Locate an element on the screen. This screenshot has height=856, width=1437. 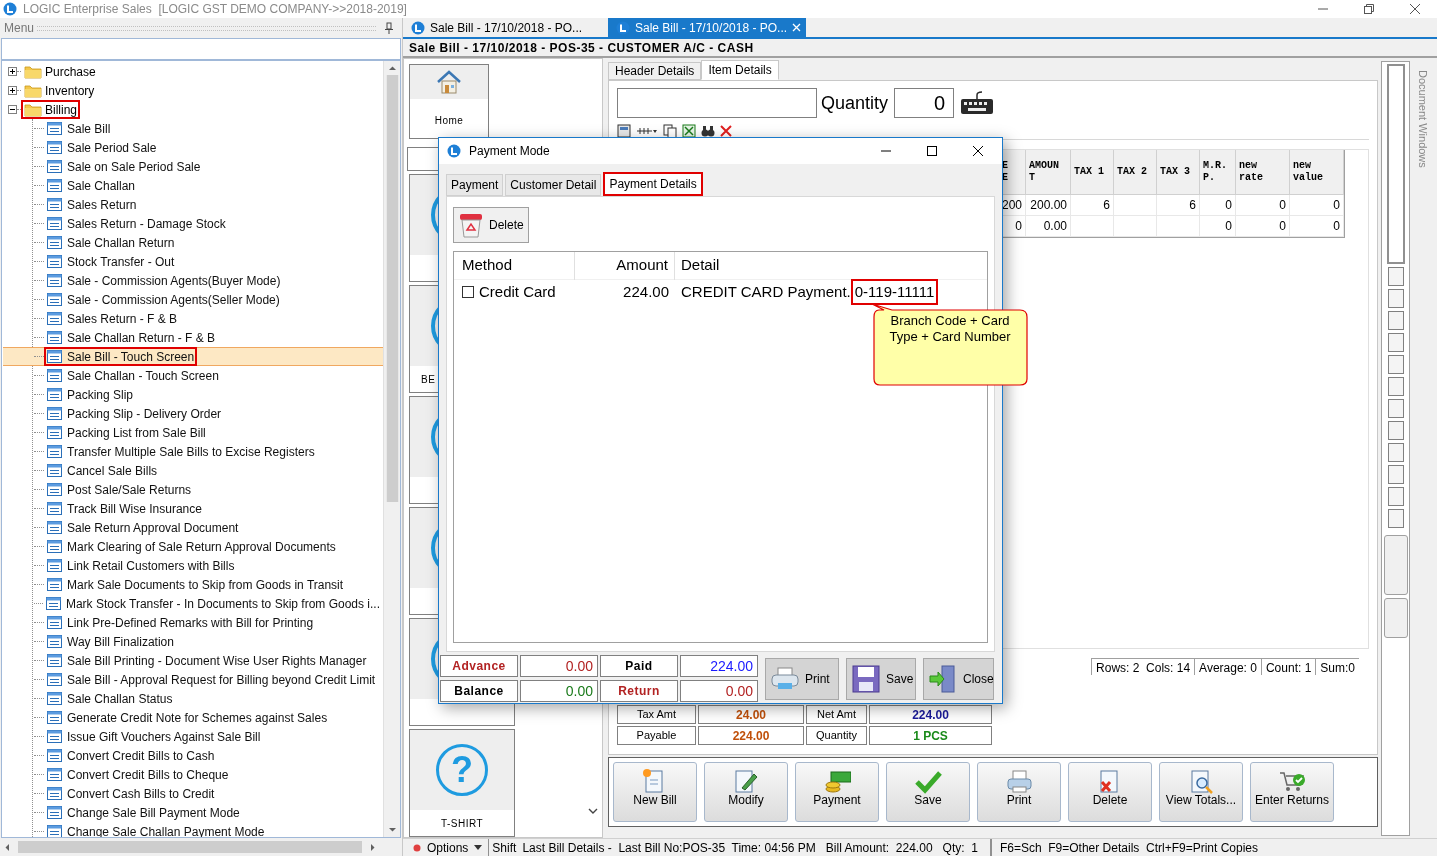
tree-item: Sale on Sale Period Sale is located at coordinates (134, 166).